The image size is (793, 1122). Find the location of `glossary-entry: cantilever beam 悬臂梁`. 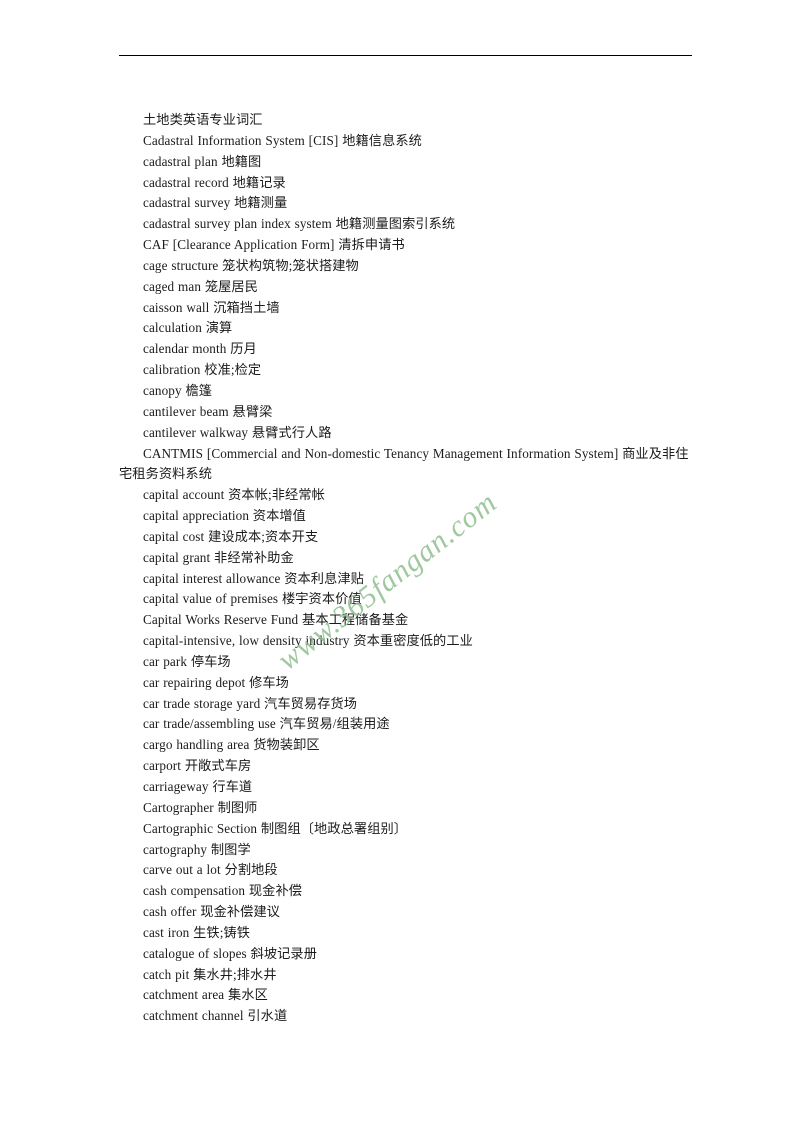

glossary-entry: cantilever beam 悬臂梁 is located at coordinates (208, 411).